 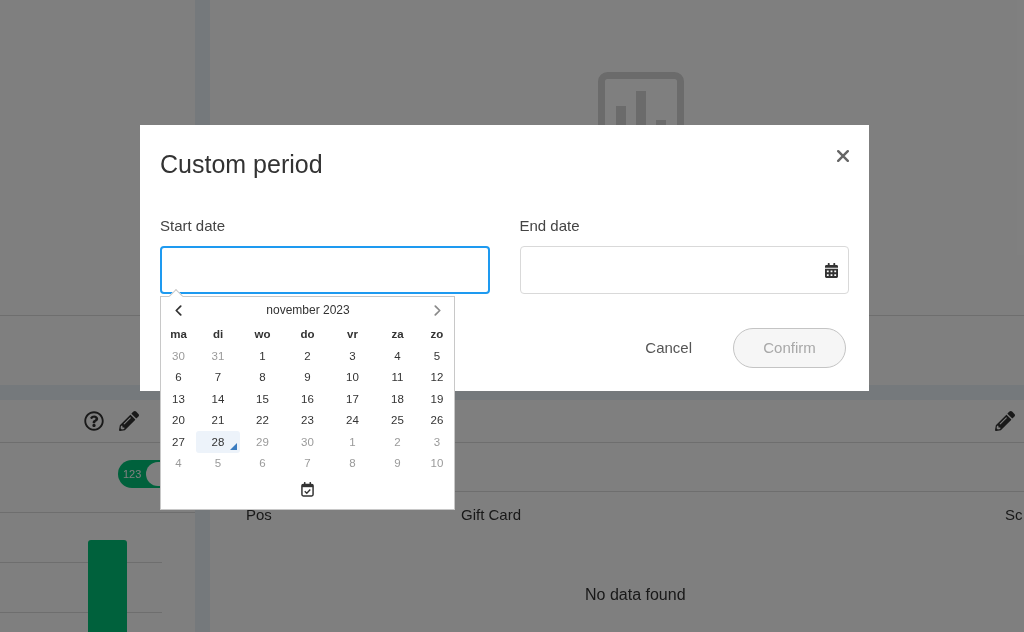 What do you see at coordinates (437, 399) in the screenshot?
I see `calendar-day: 19` at bounding box center [437, 399].